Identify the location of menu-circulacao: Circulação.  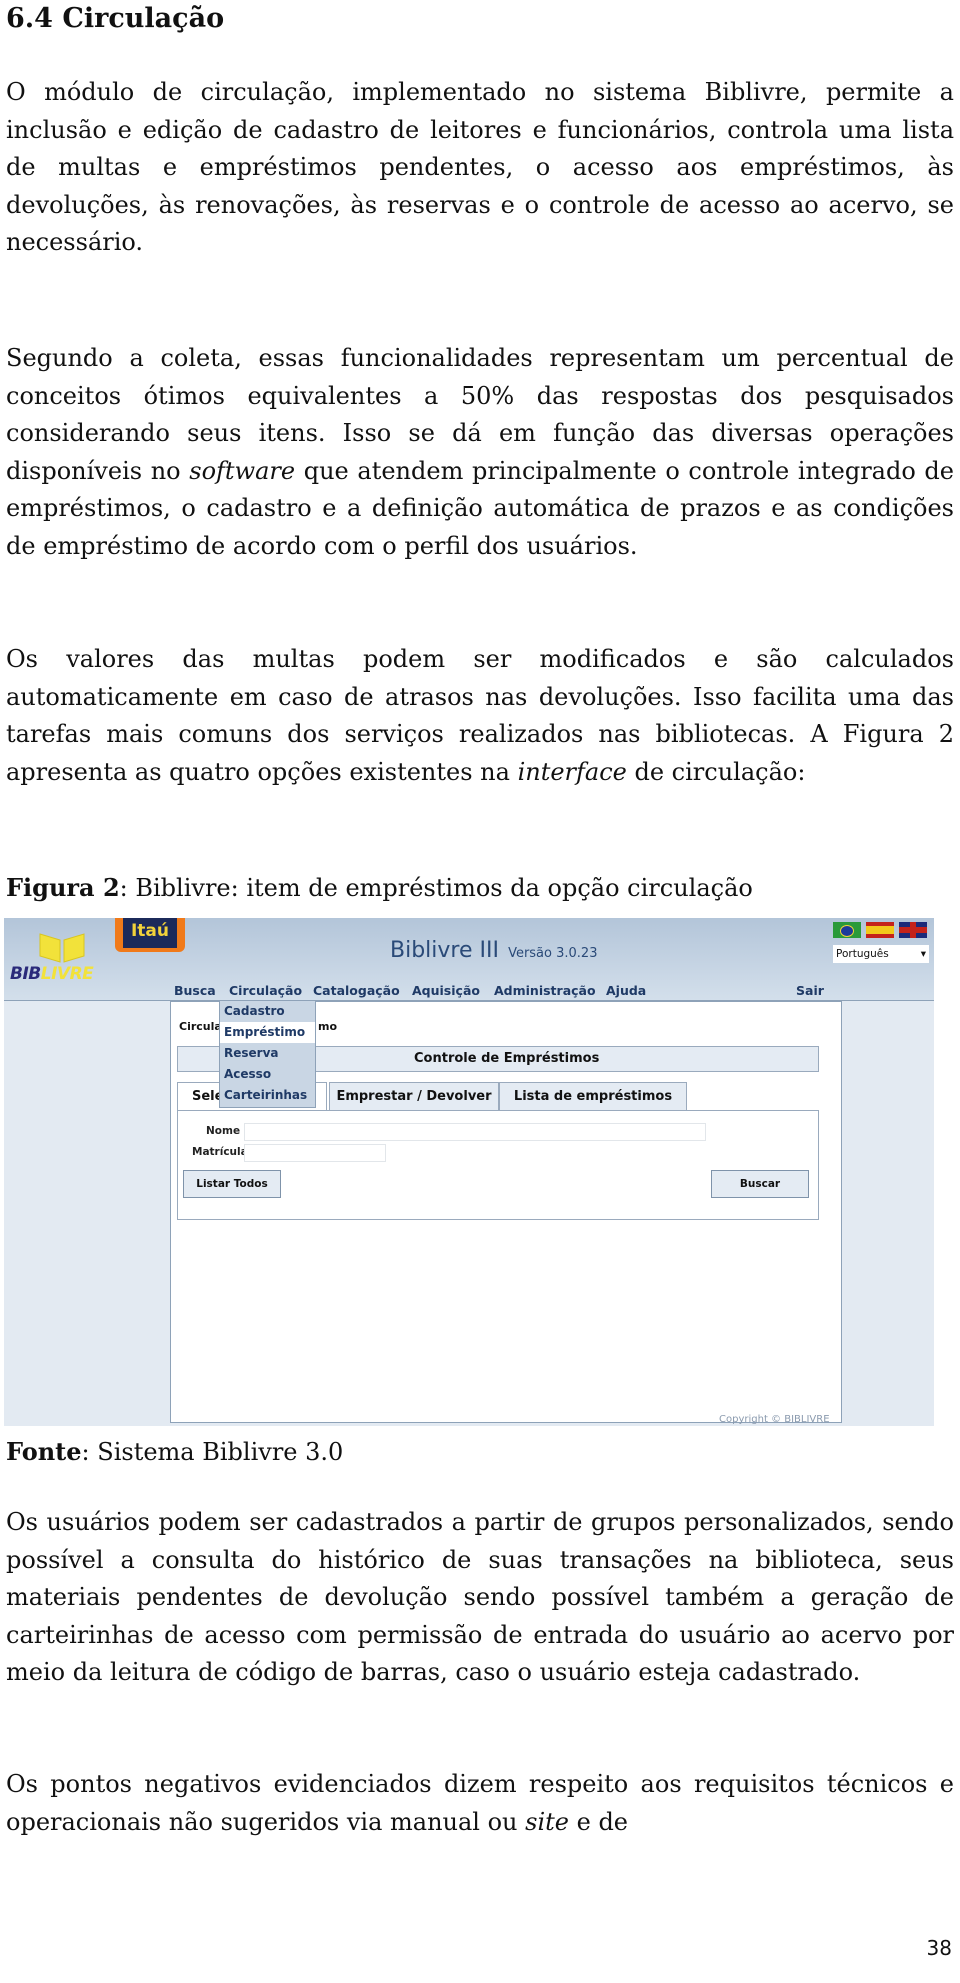
(265, 990).